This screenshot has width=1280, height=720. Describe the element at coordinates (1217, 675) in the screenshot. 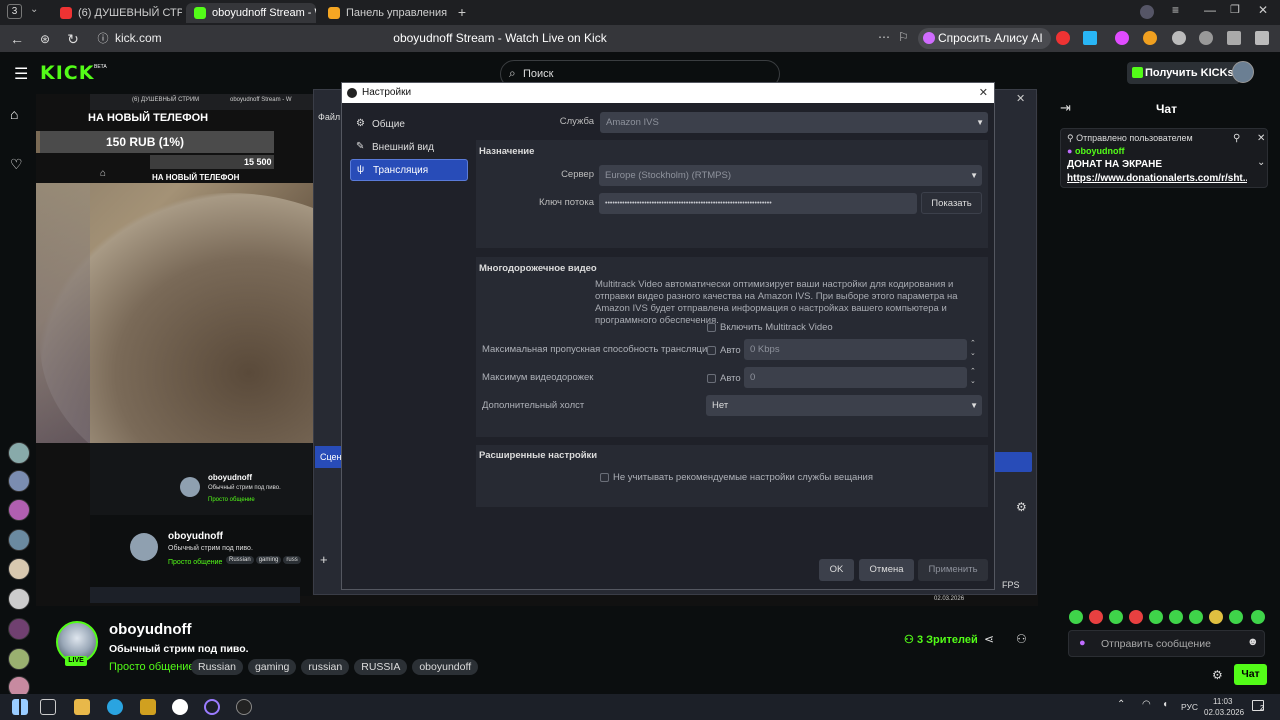

I see `chat-settings-gear-icon: ⚙` at that location.